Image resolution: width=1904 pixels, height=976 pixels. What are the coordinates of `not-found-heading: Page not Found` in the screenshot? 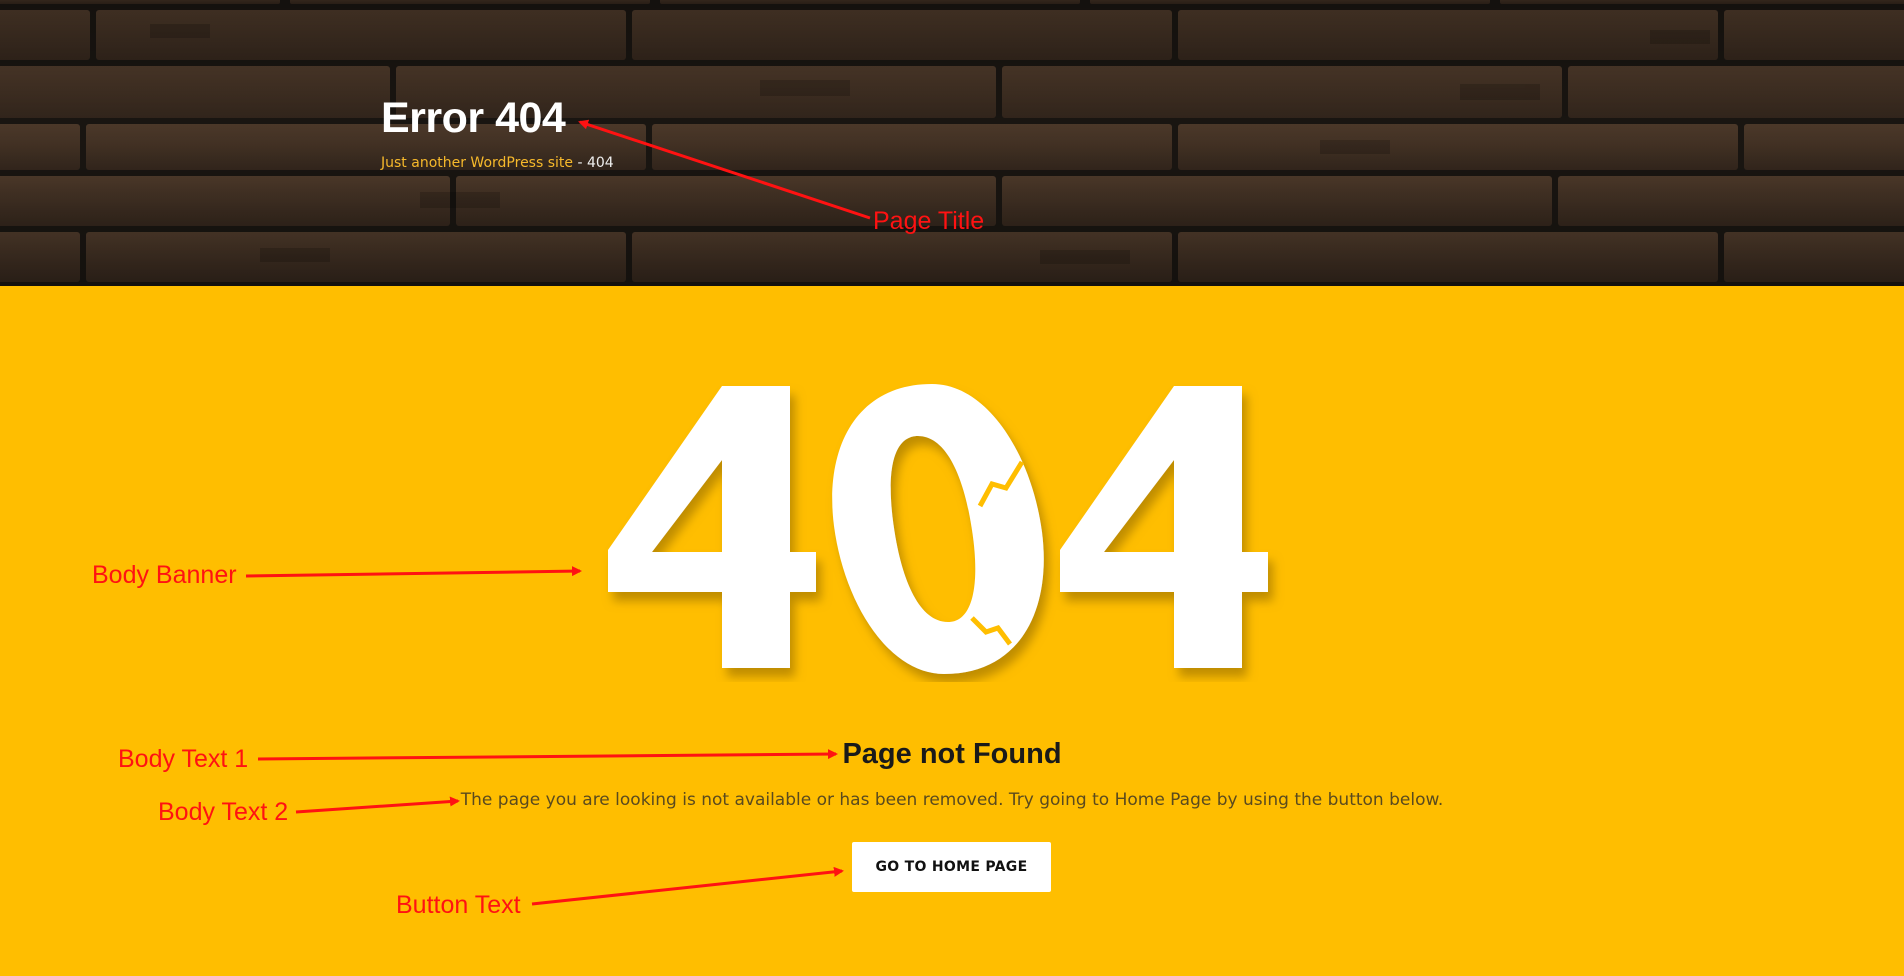 It's located at (952, 754).